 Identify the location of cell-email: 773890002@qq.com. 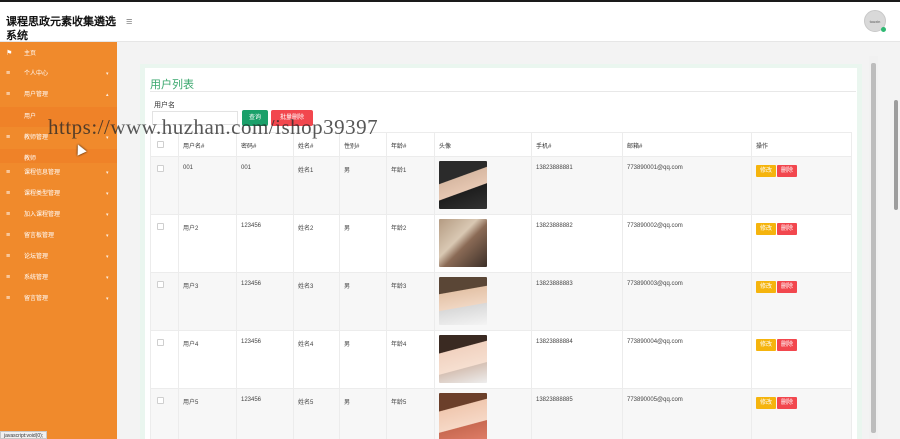
(687, 243).